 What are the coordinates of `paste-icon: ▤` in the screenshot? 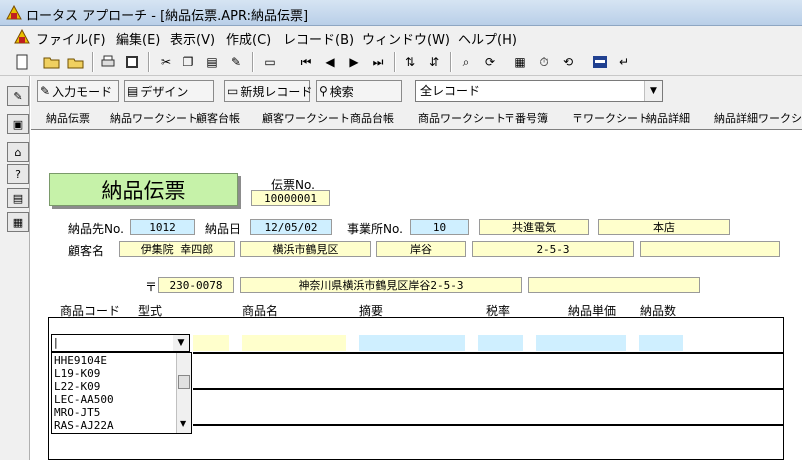 It's located at (212, 62).